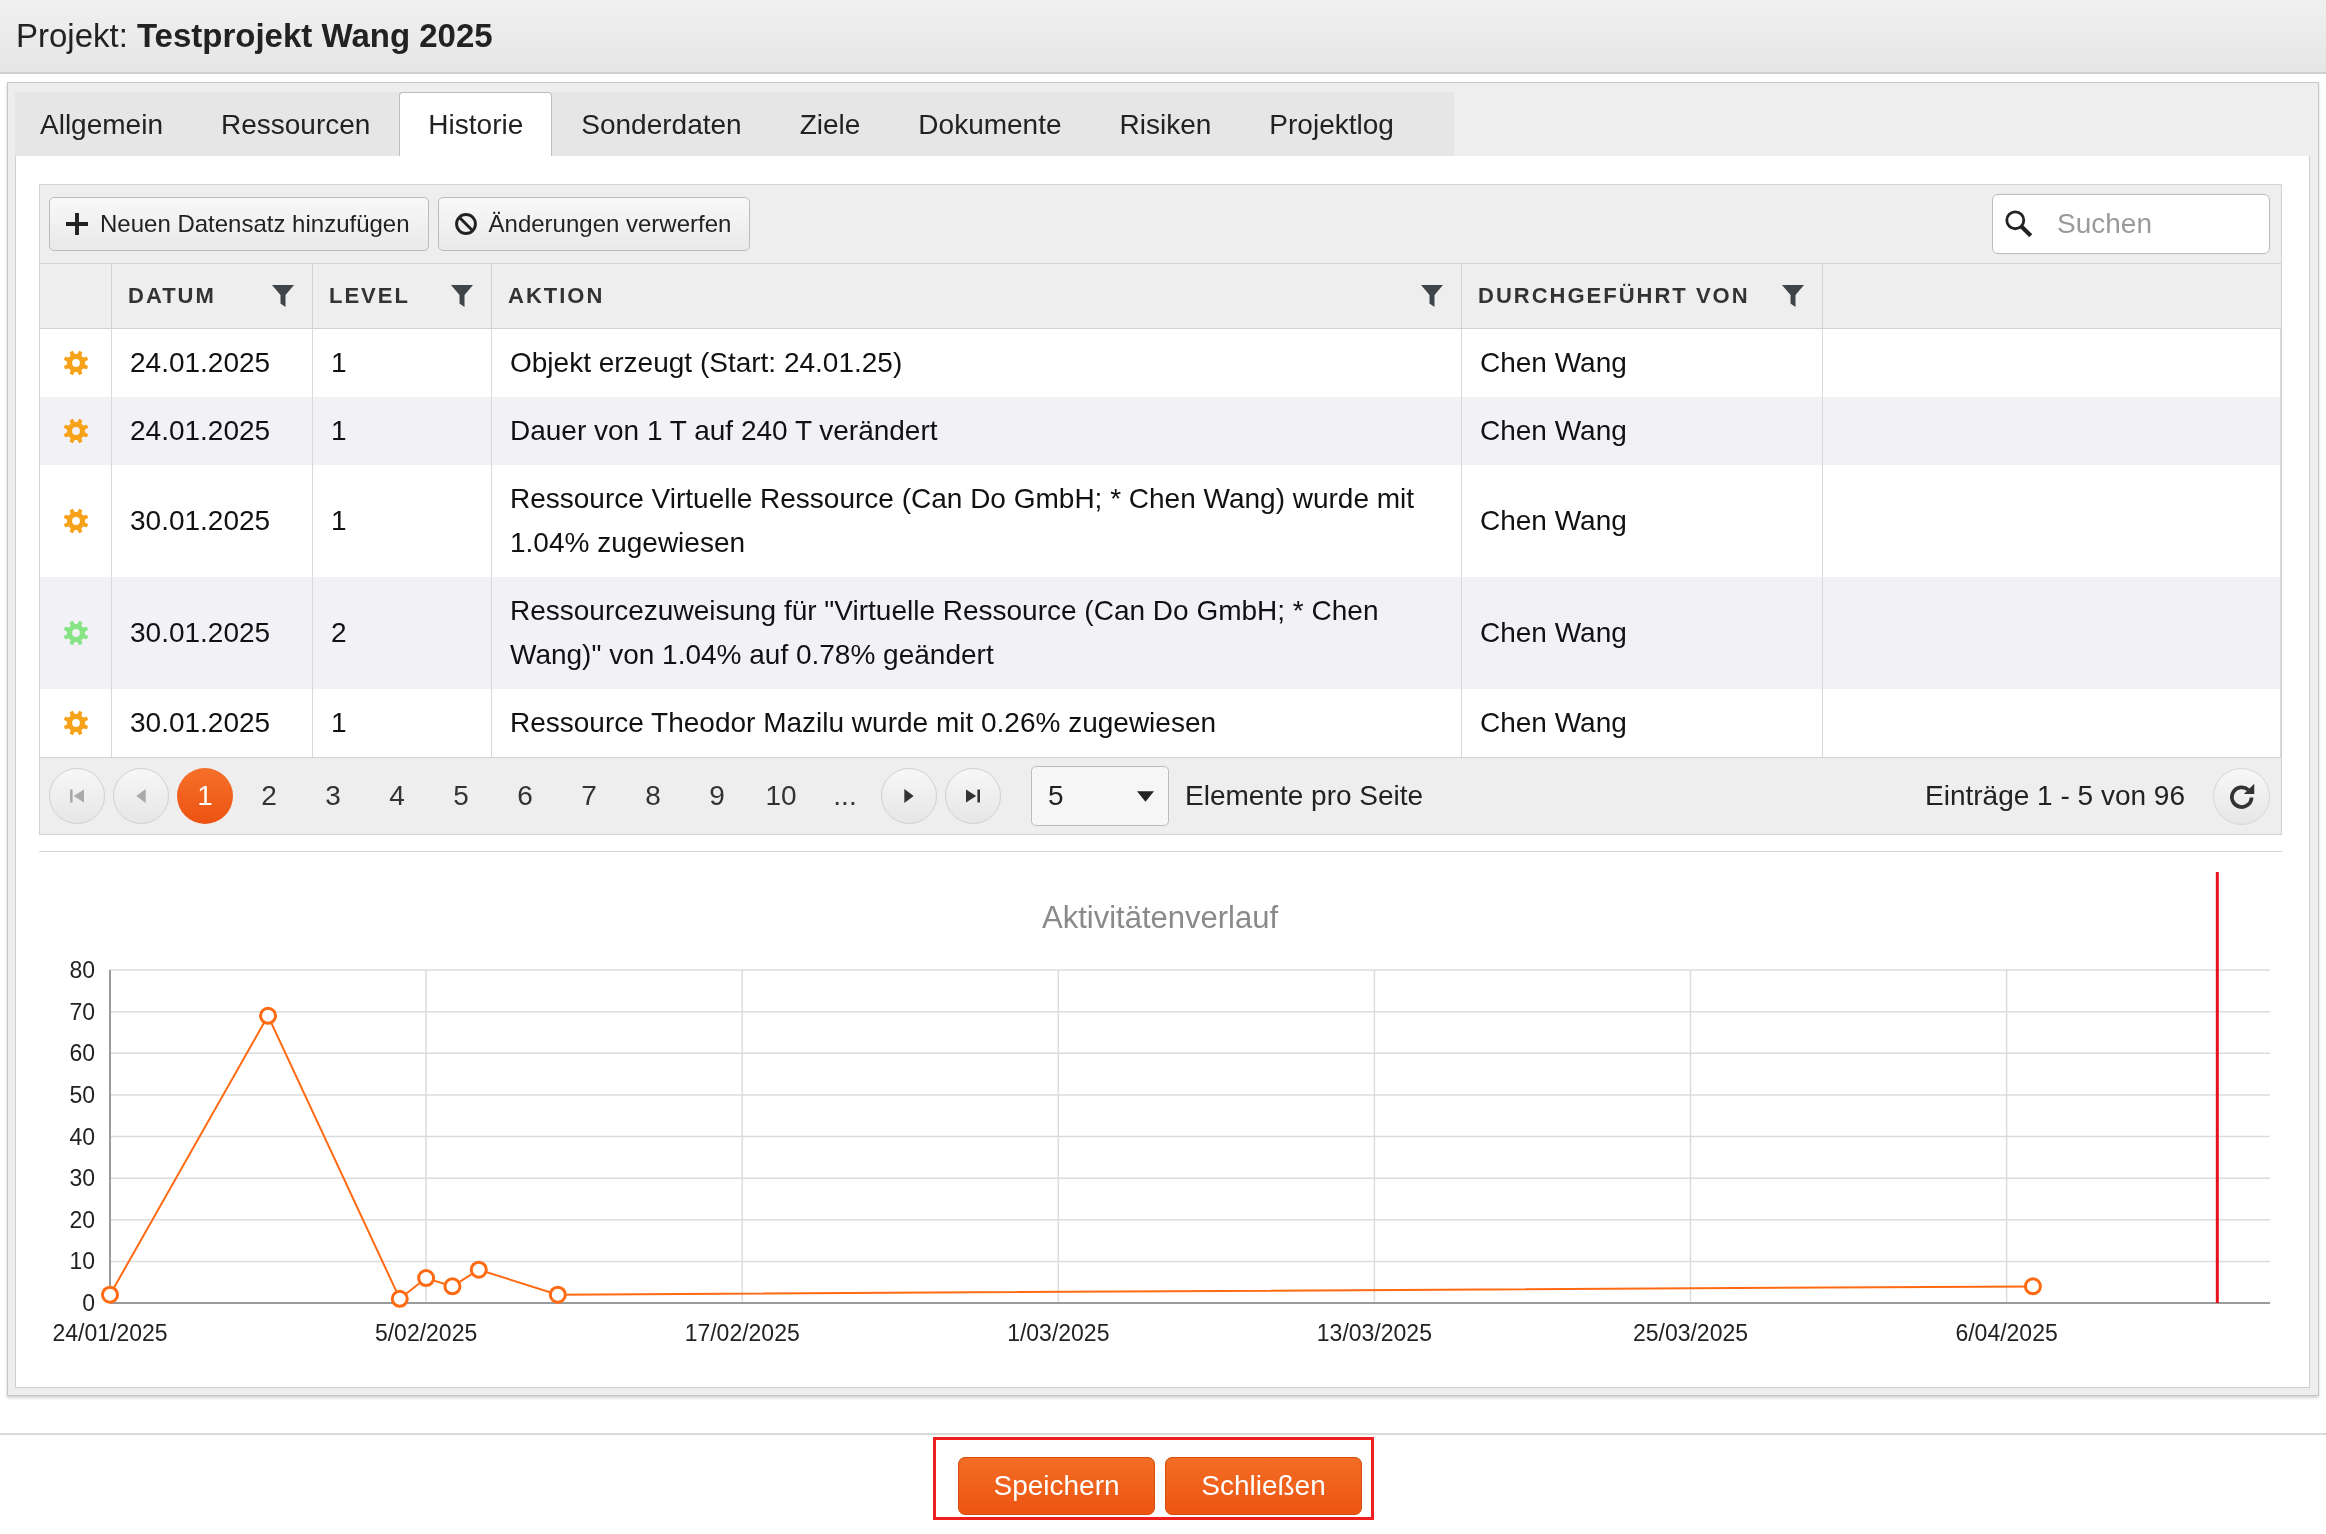  Describe the element at coordinates (781, 796) in the screenshot. I see `page-button: 10` at that location.